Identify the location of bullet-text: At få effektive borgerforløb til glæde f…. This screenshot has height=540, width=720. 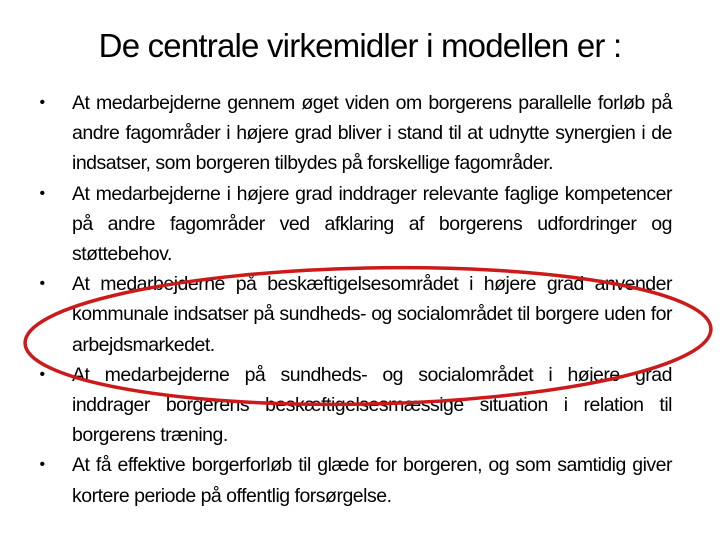
(372, 480).